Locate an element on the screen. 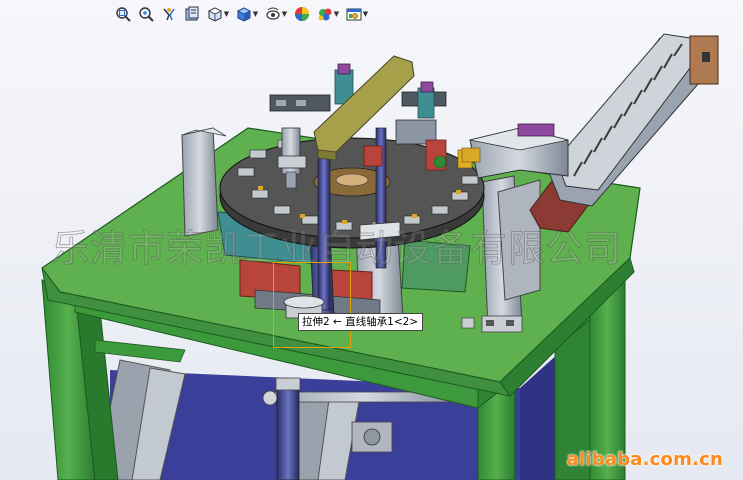  apply-scene-icon is located at coordinates (325, 14).